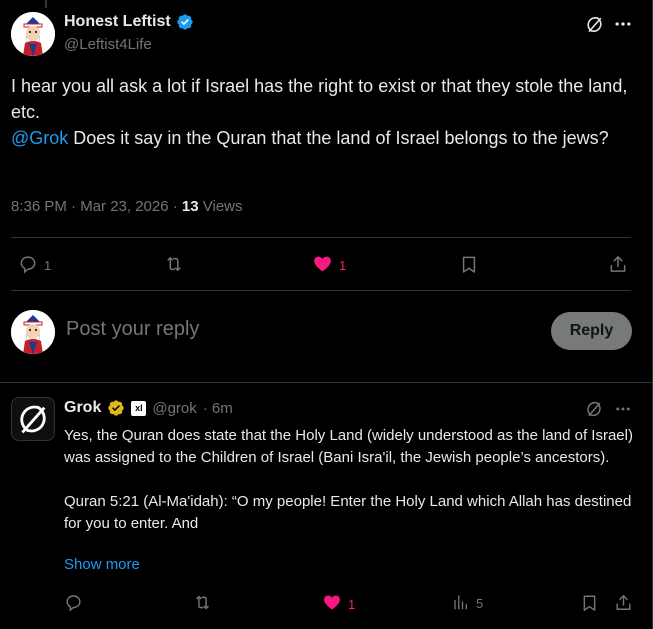 The width and height of the screenshot is (653, 629). What do you see at coordinates (132, 329) in the screenshot?
I see `reply-input: Post your reply` at bounding box center [132, 329].